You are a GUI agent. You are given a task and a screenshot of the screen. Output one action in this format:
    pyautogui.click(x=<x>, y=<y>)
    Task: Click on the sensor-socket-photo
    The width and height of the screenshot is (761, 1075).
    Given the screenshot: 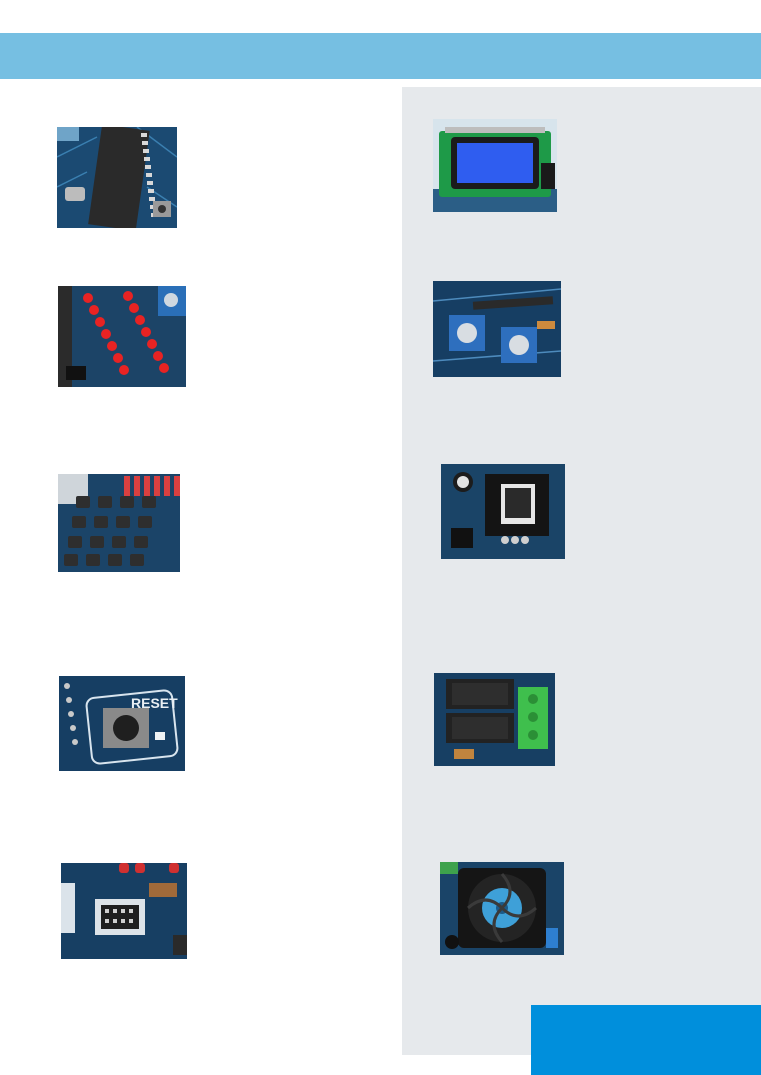 What is the action you would take?
    pyautogui.click(x=503, y=511)
    